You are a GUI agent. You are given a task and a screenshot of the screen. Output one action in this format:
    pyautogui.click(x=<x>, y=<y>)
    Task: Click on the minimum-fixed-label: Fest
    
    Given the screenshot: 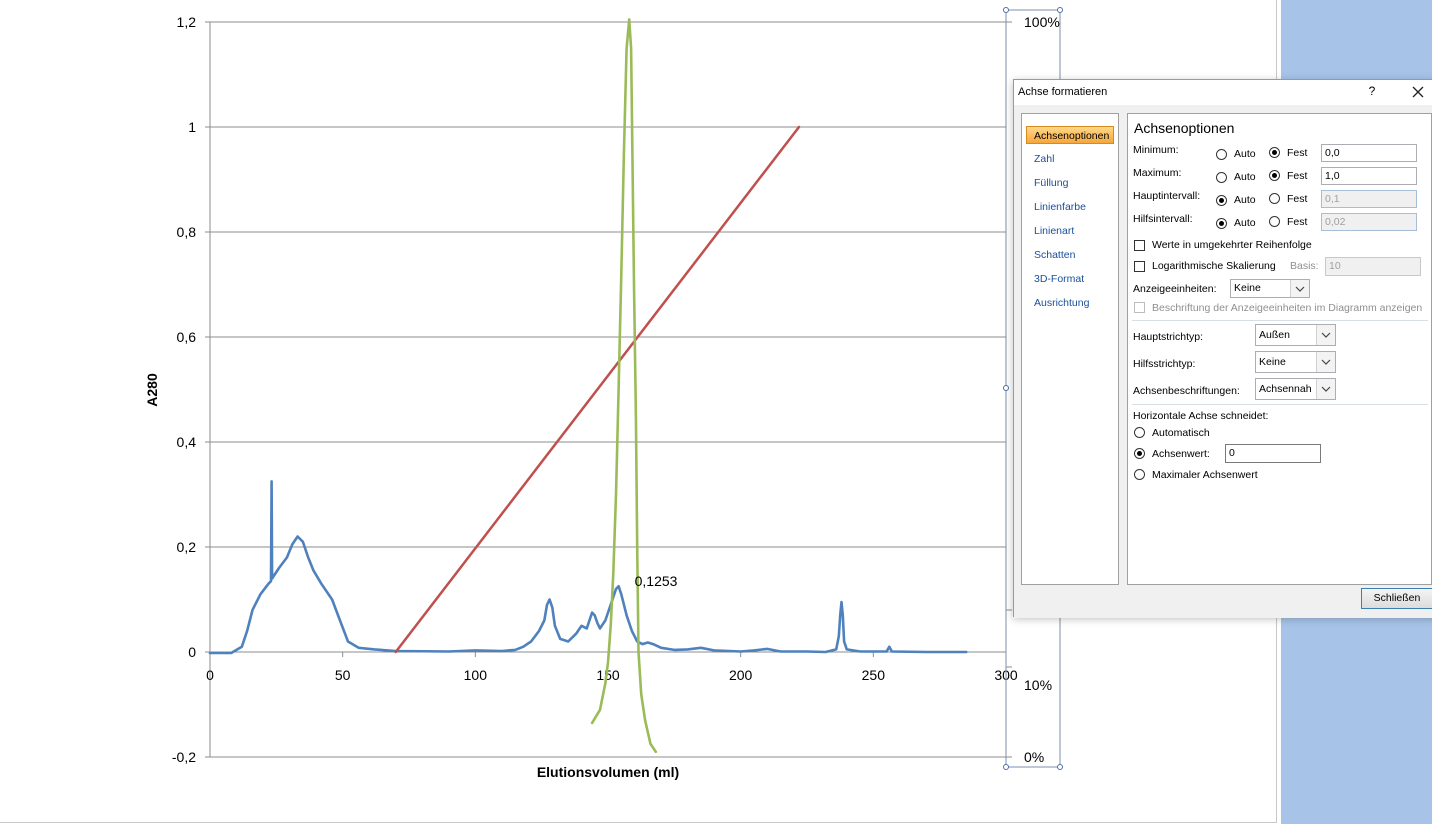 What is the action you would take?
    pyautogui.click(x=1297, y=153)
    